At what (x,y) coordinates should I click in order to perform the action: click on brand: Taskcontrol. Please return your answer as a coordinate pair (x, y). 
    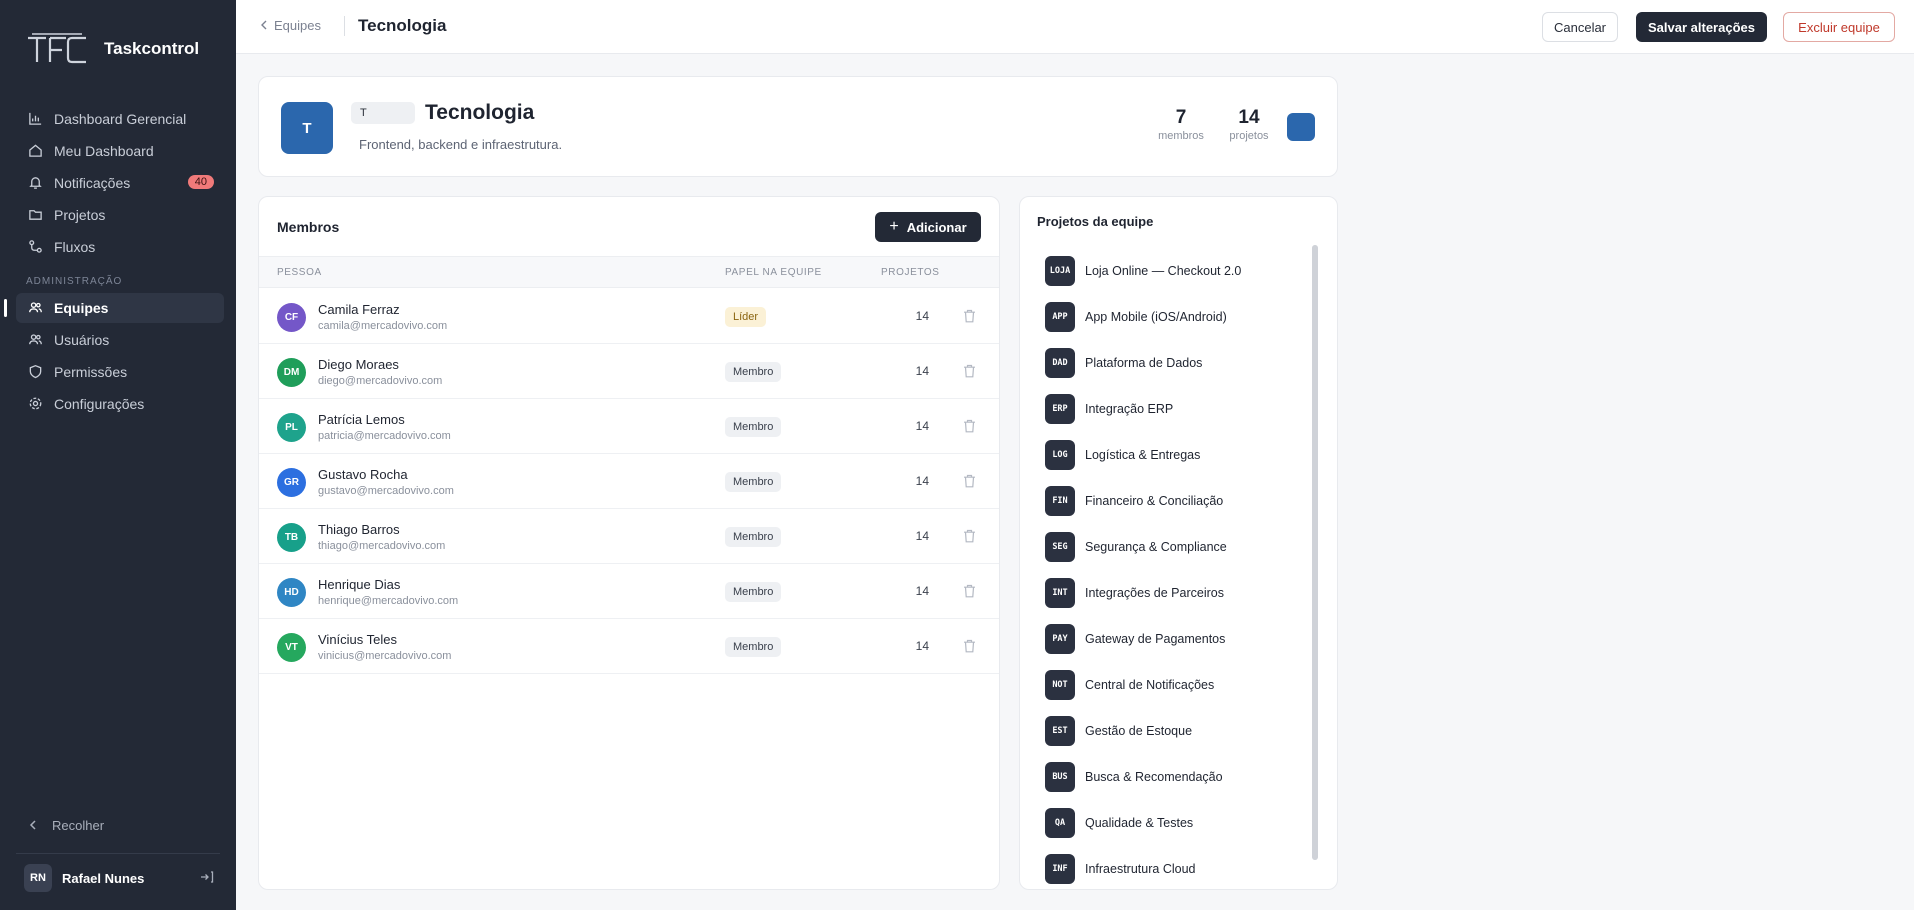
    Looking at the image, I should click on (112, 49).